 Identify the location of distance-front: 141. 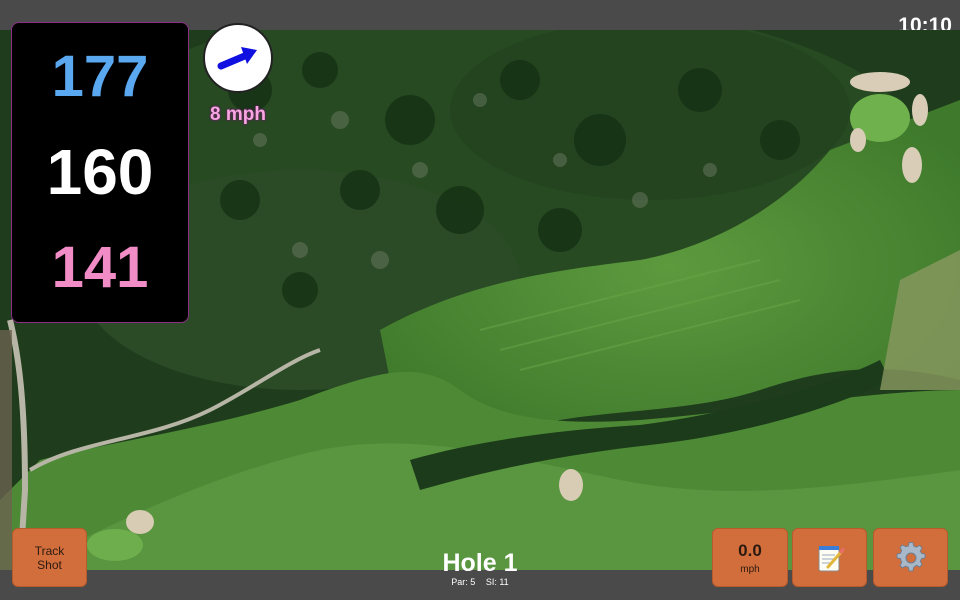
(100, 267).